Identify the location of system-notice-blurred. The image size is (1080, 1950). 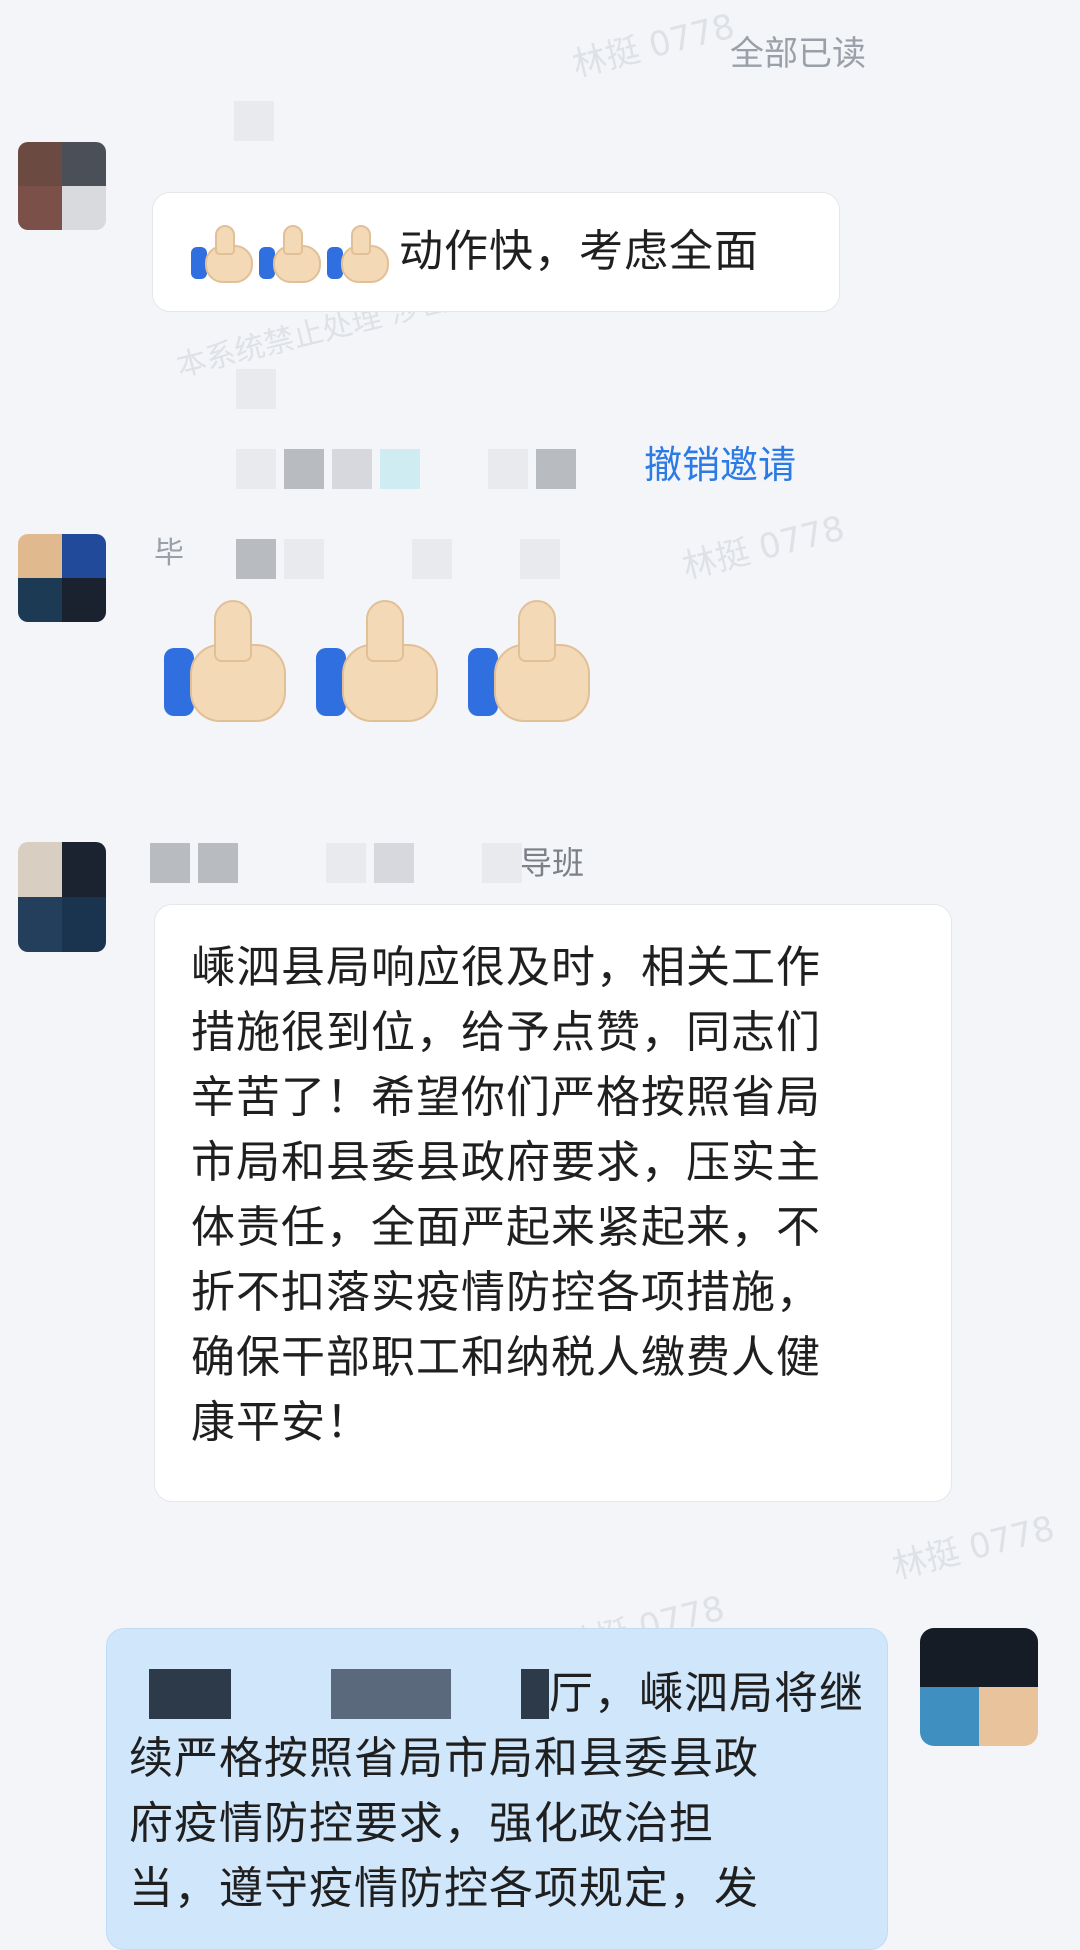
(406, 469).